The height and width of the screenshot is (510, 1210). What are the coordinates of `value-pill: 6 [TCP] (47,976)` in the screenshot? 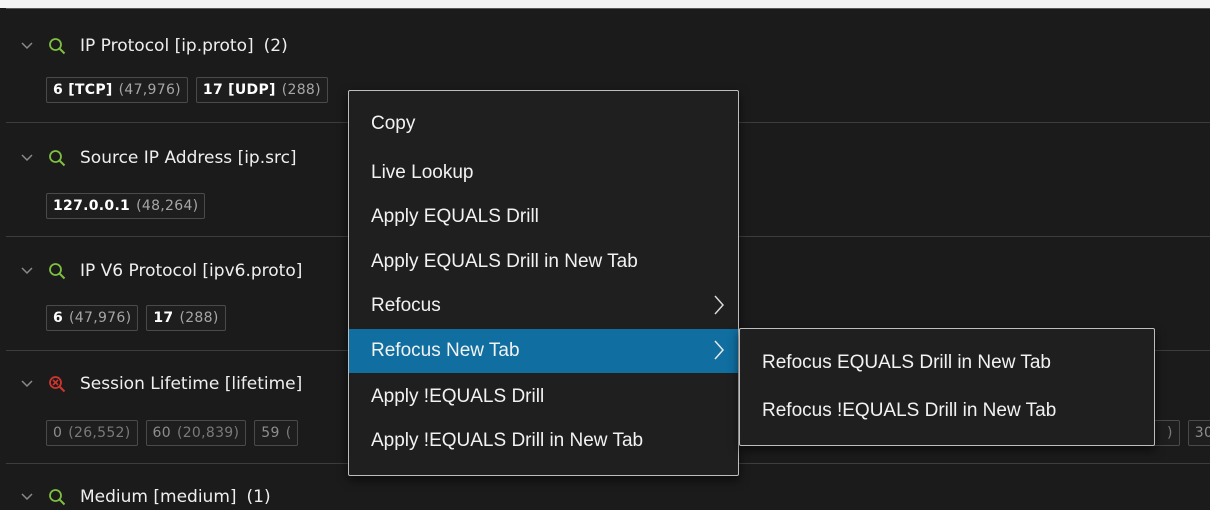 It's located at (117, 90).